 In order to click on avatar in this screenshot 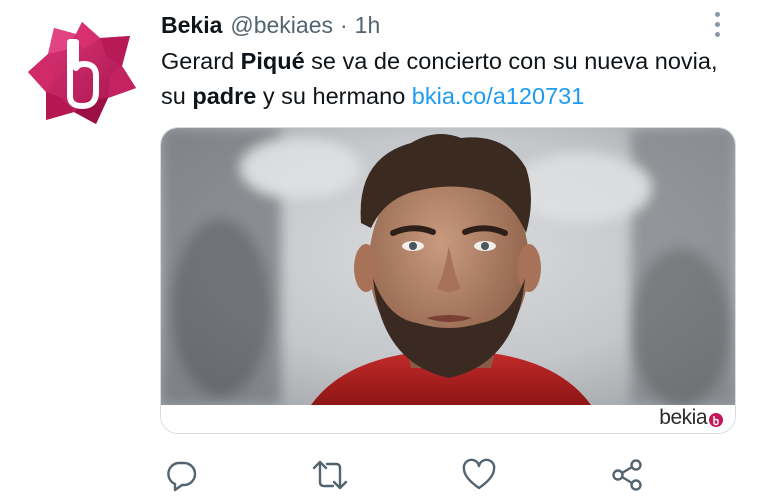, I will do `click(82, 72)`.